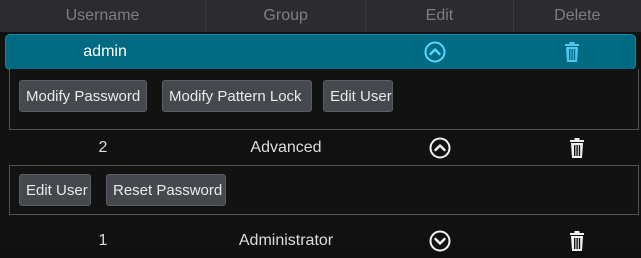 This screenshot has width=641, height=258. Describe the element at coordinates (105, 51) in the screenshot. I see `username-cell: admin` at that location.